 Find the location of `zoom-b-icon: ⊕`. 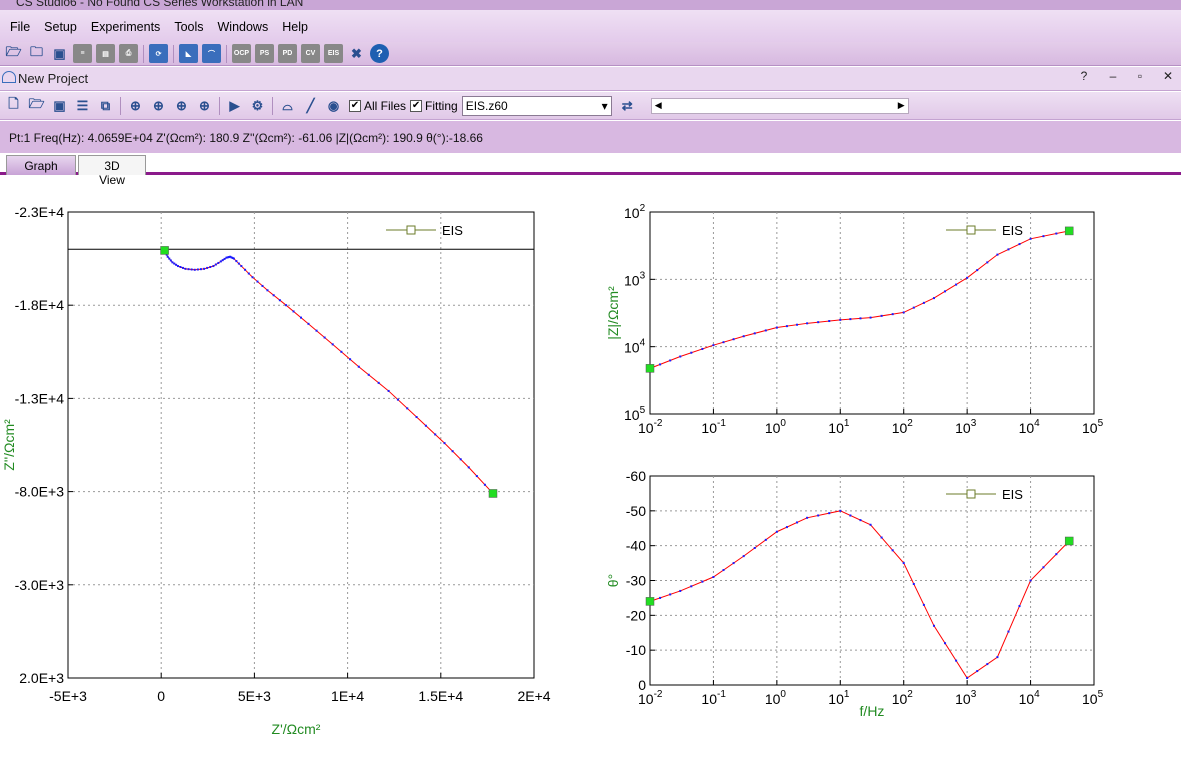

zoom-b-icon: ⊕ is located at coordinates (158, 105).